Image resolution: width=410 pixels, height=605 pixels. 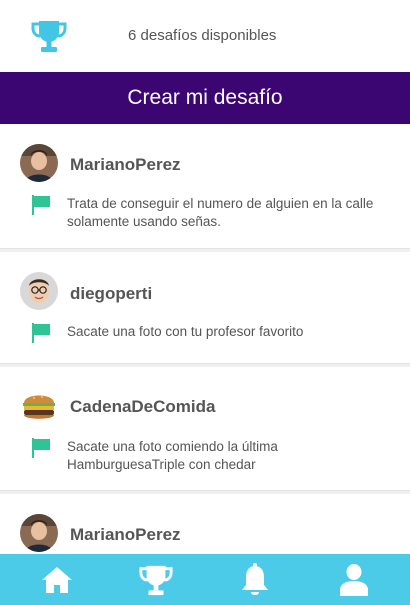 What do you see at coordinates (185, 331) in the screenshot?
I see `challenge-description: Sacate una foto con tu profesor favorito` at bounding box center [185, 331].